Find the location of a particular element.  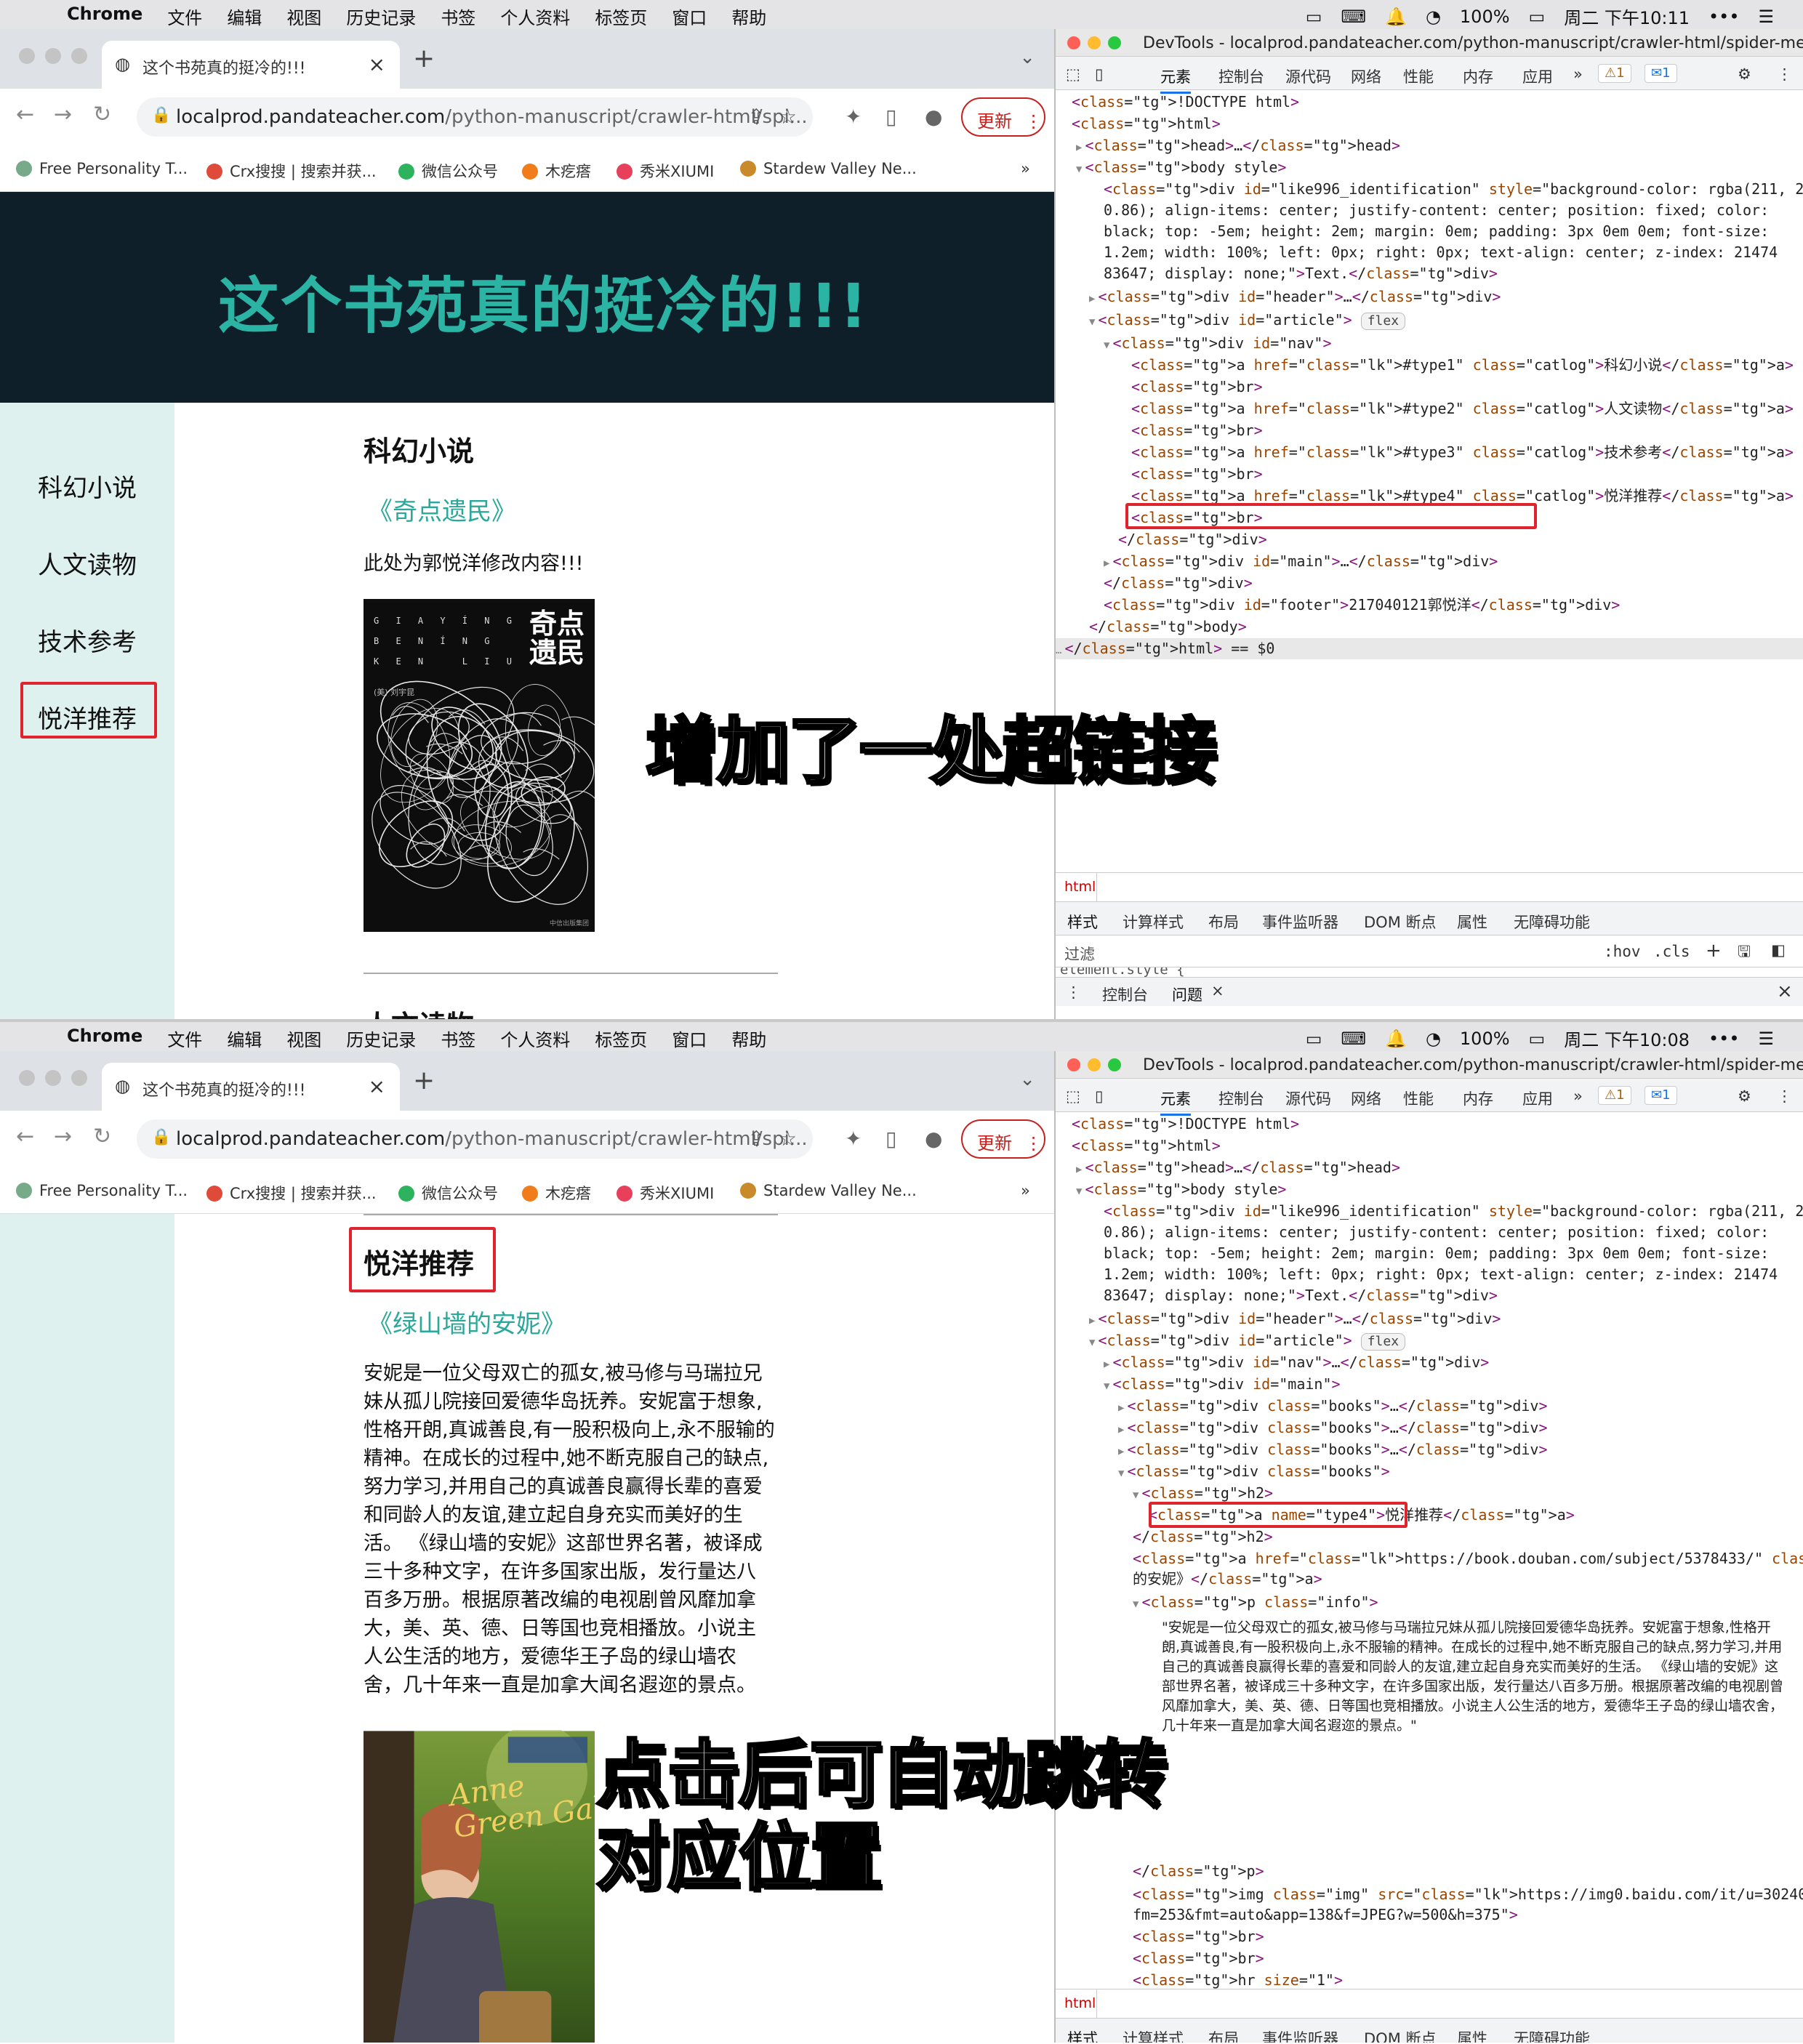

input-method-icon: ⌨ is located at coordinates (1354, 1039).